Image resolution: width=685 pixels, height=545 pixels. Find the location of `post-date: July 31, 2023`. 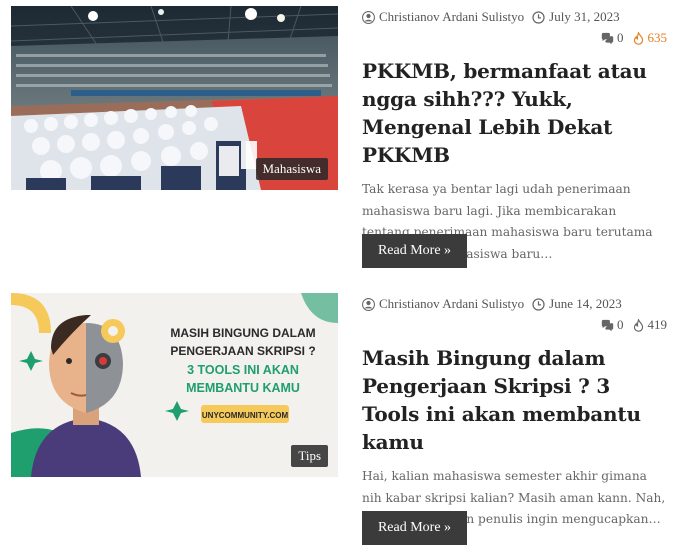

post-date: July 31, 2023 is located at coordinates (584, 16).